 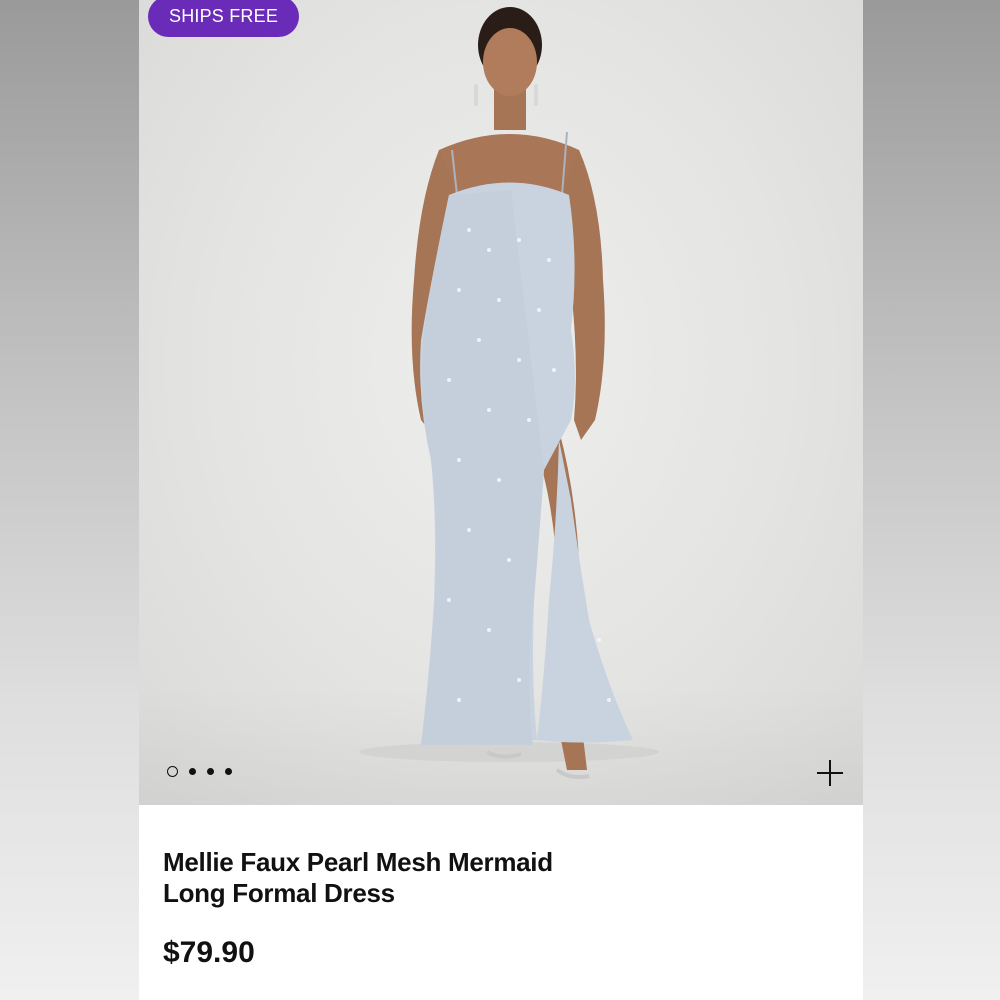 I want to click on plus-icon, so click(x=830, y=773).